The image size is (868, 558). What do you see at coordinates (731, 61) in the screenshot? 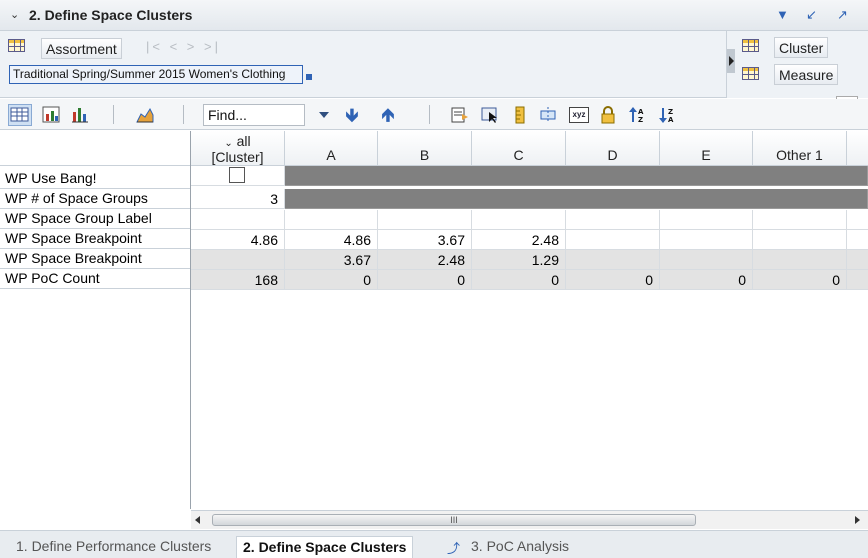
I see `panel-toggle-handle` at bounding box center [731, 61].